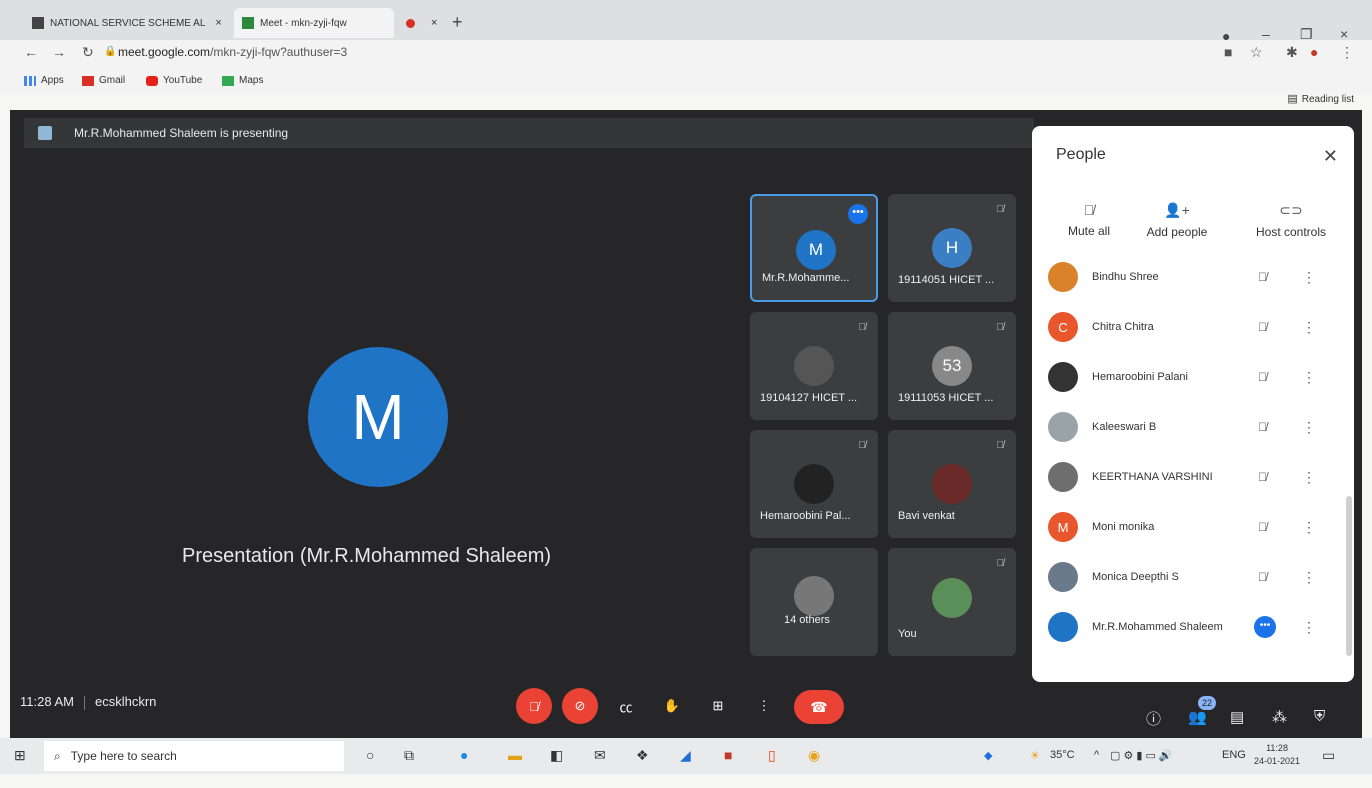 The width and height of the screenshot is (1372, 788). I want to click on new-tab-button: +, so click(457, 22).